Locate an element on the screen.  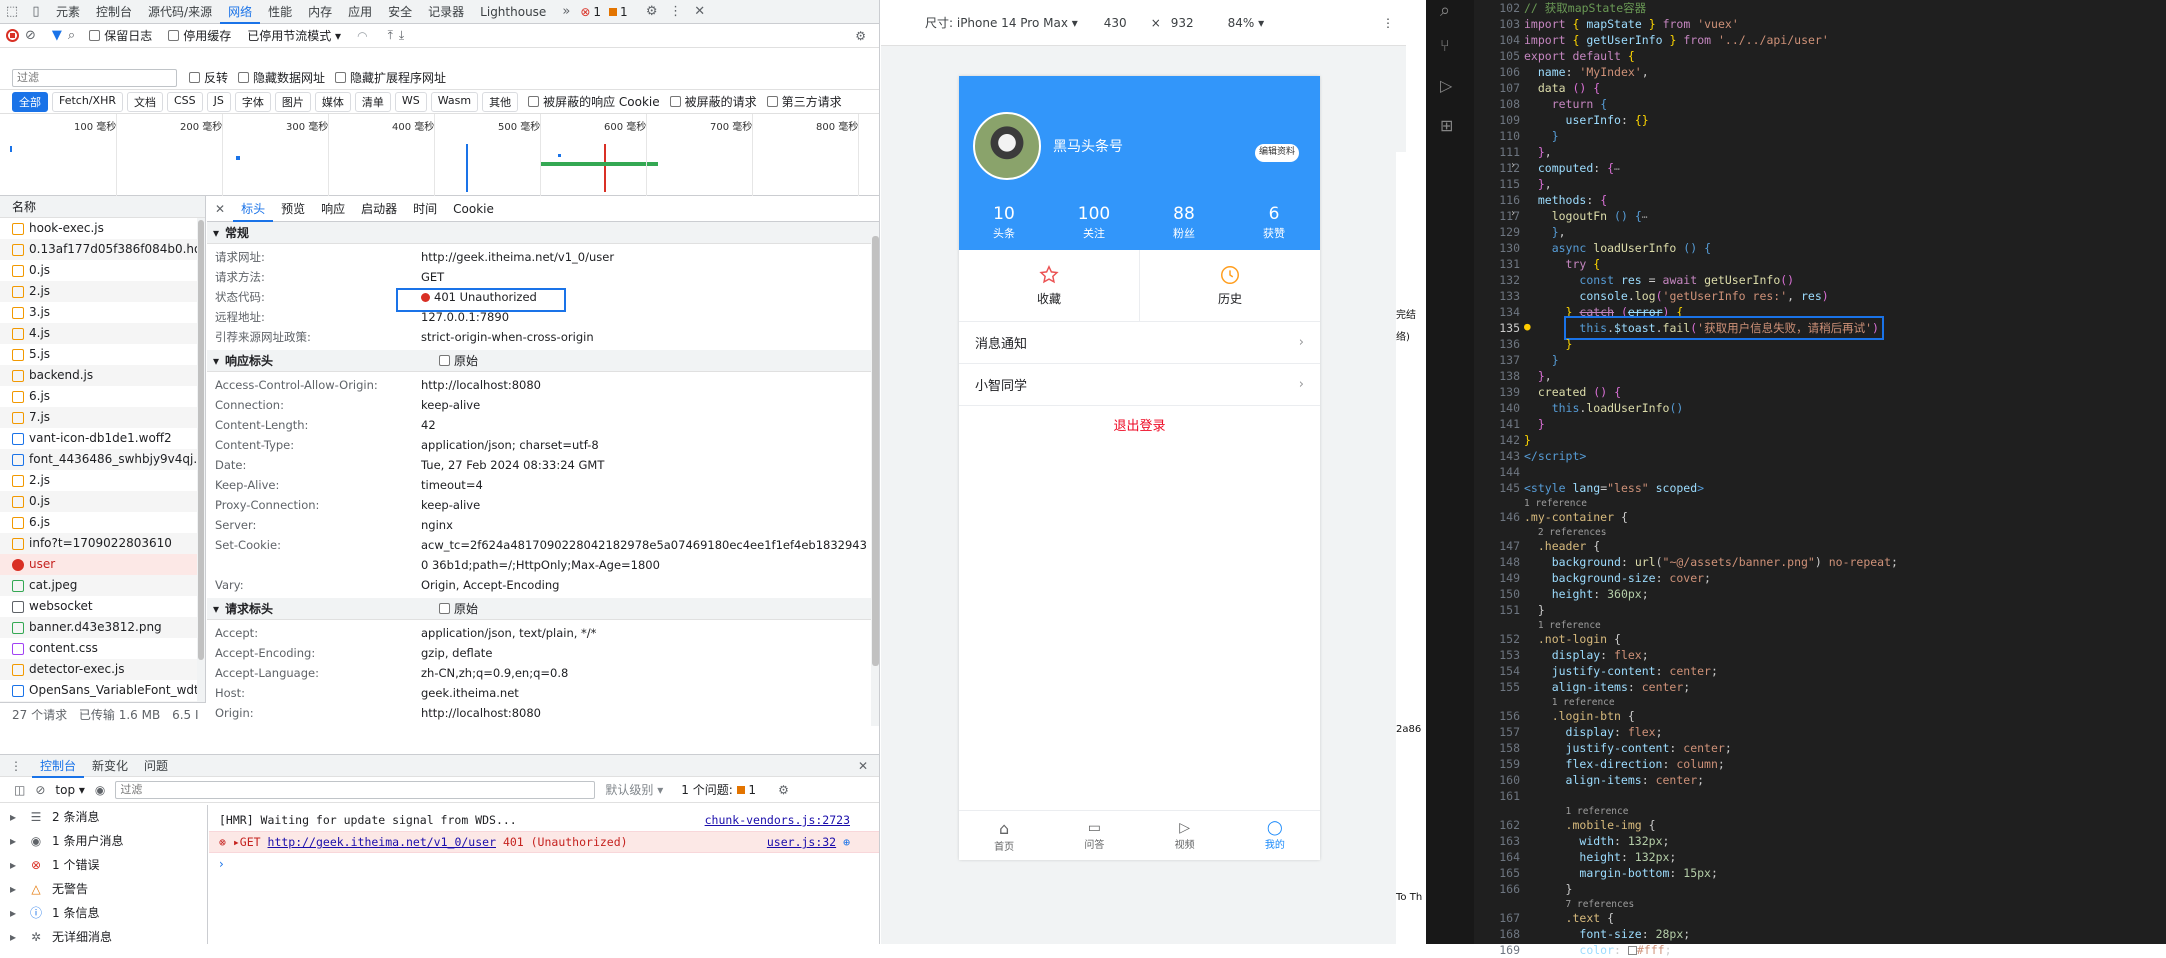
settings-gear-icon: ⚙ is located at coordinates (652, 12).